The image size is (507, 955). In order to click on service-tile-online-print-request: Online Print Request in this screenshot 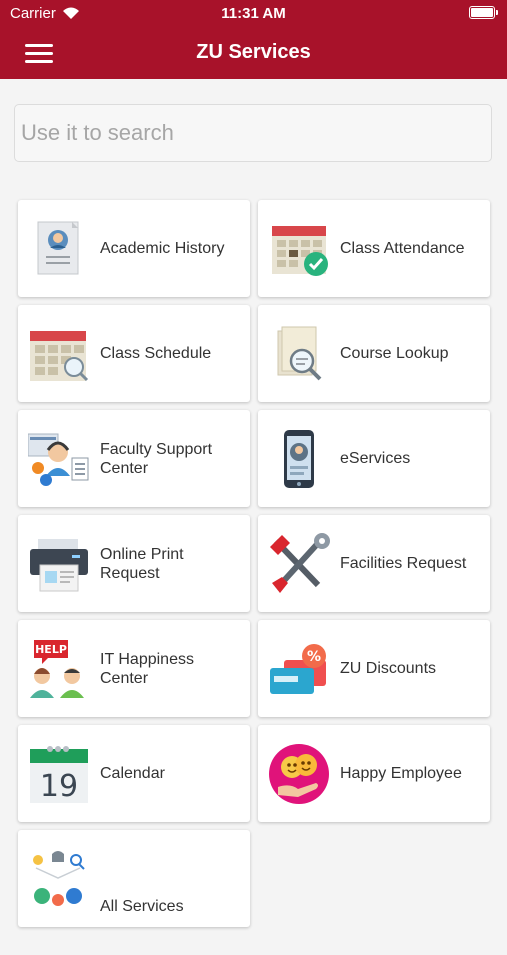, I will do `click(134, 563)`.